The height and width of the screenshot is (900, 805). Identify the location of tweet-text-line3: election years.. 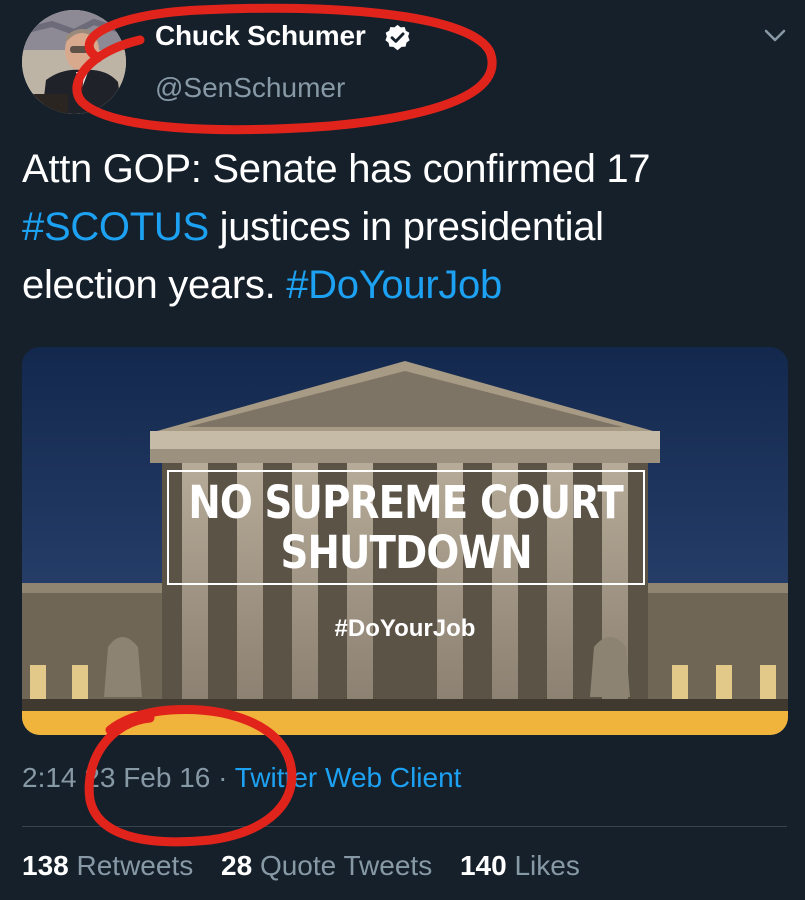
(154, 285).